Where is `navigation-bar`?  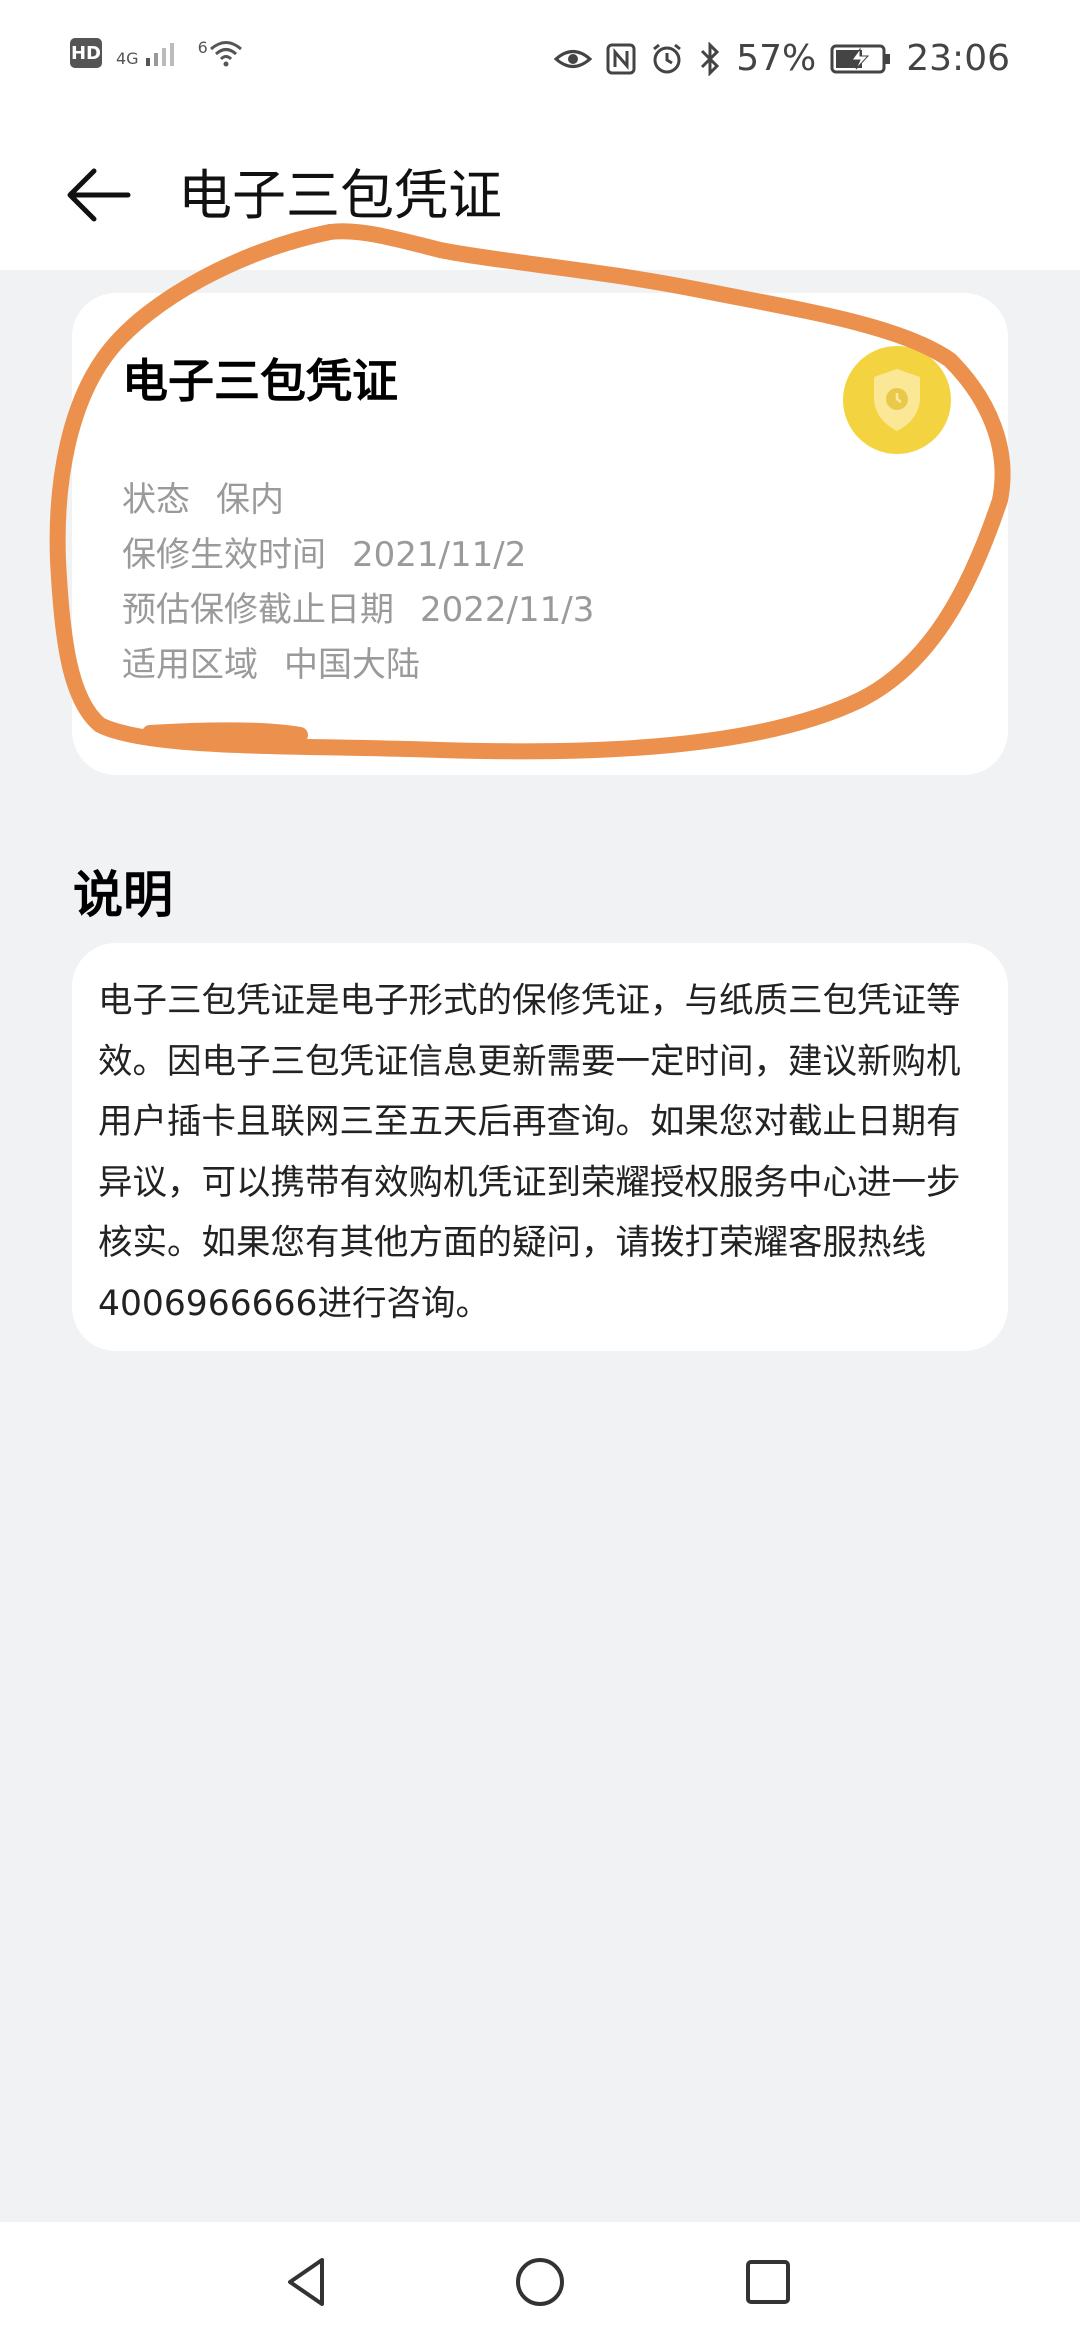 navigation-bar is located at coordinates (540, 2281).